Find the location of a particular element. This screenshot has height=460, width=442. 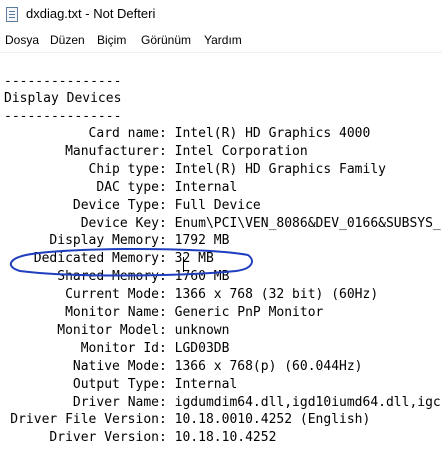

field-row: Output Type: Internal is located at coordinates (120, 385).